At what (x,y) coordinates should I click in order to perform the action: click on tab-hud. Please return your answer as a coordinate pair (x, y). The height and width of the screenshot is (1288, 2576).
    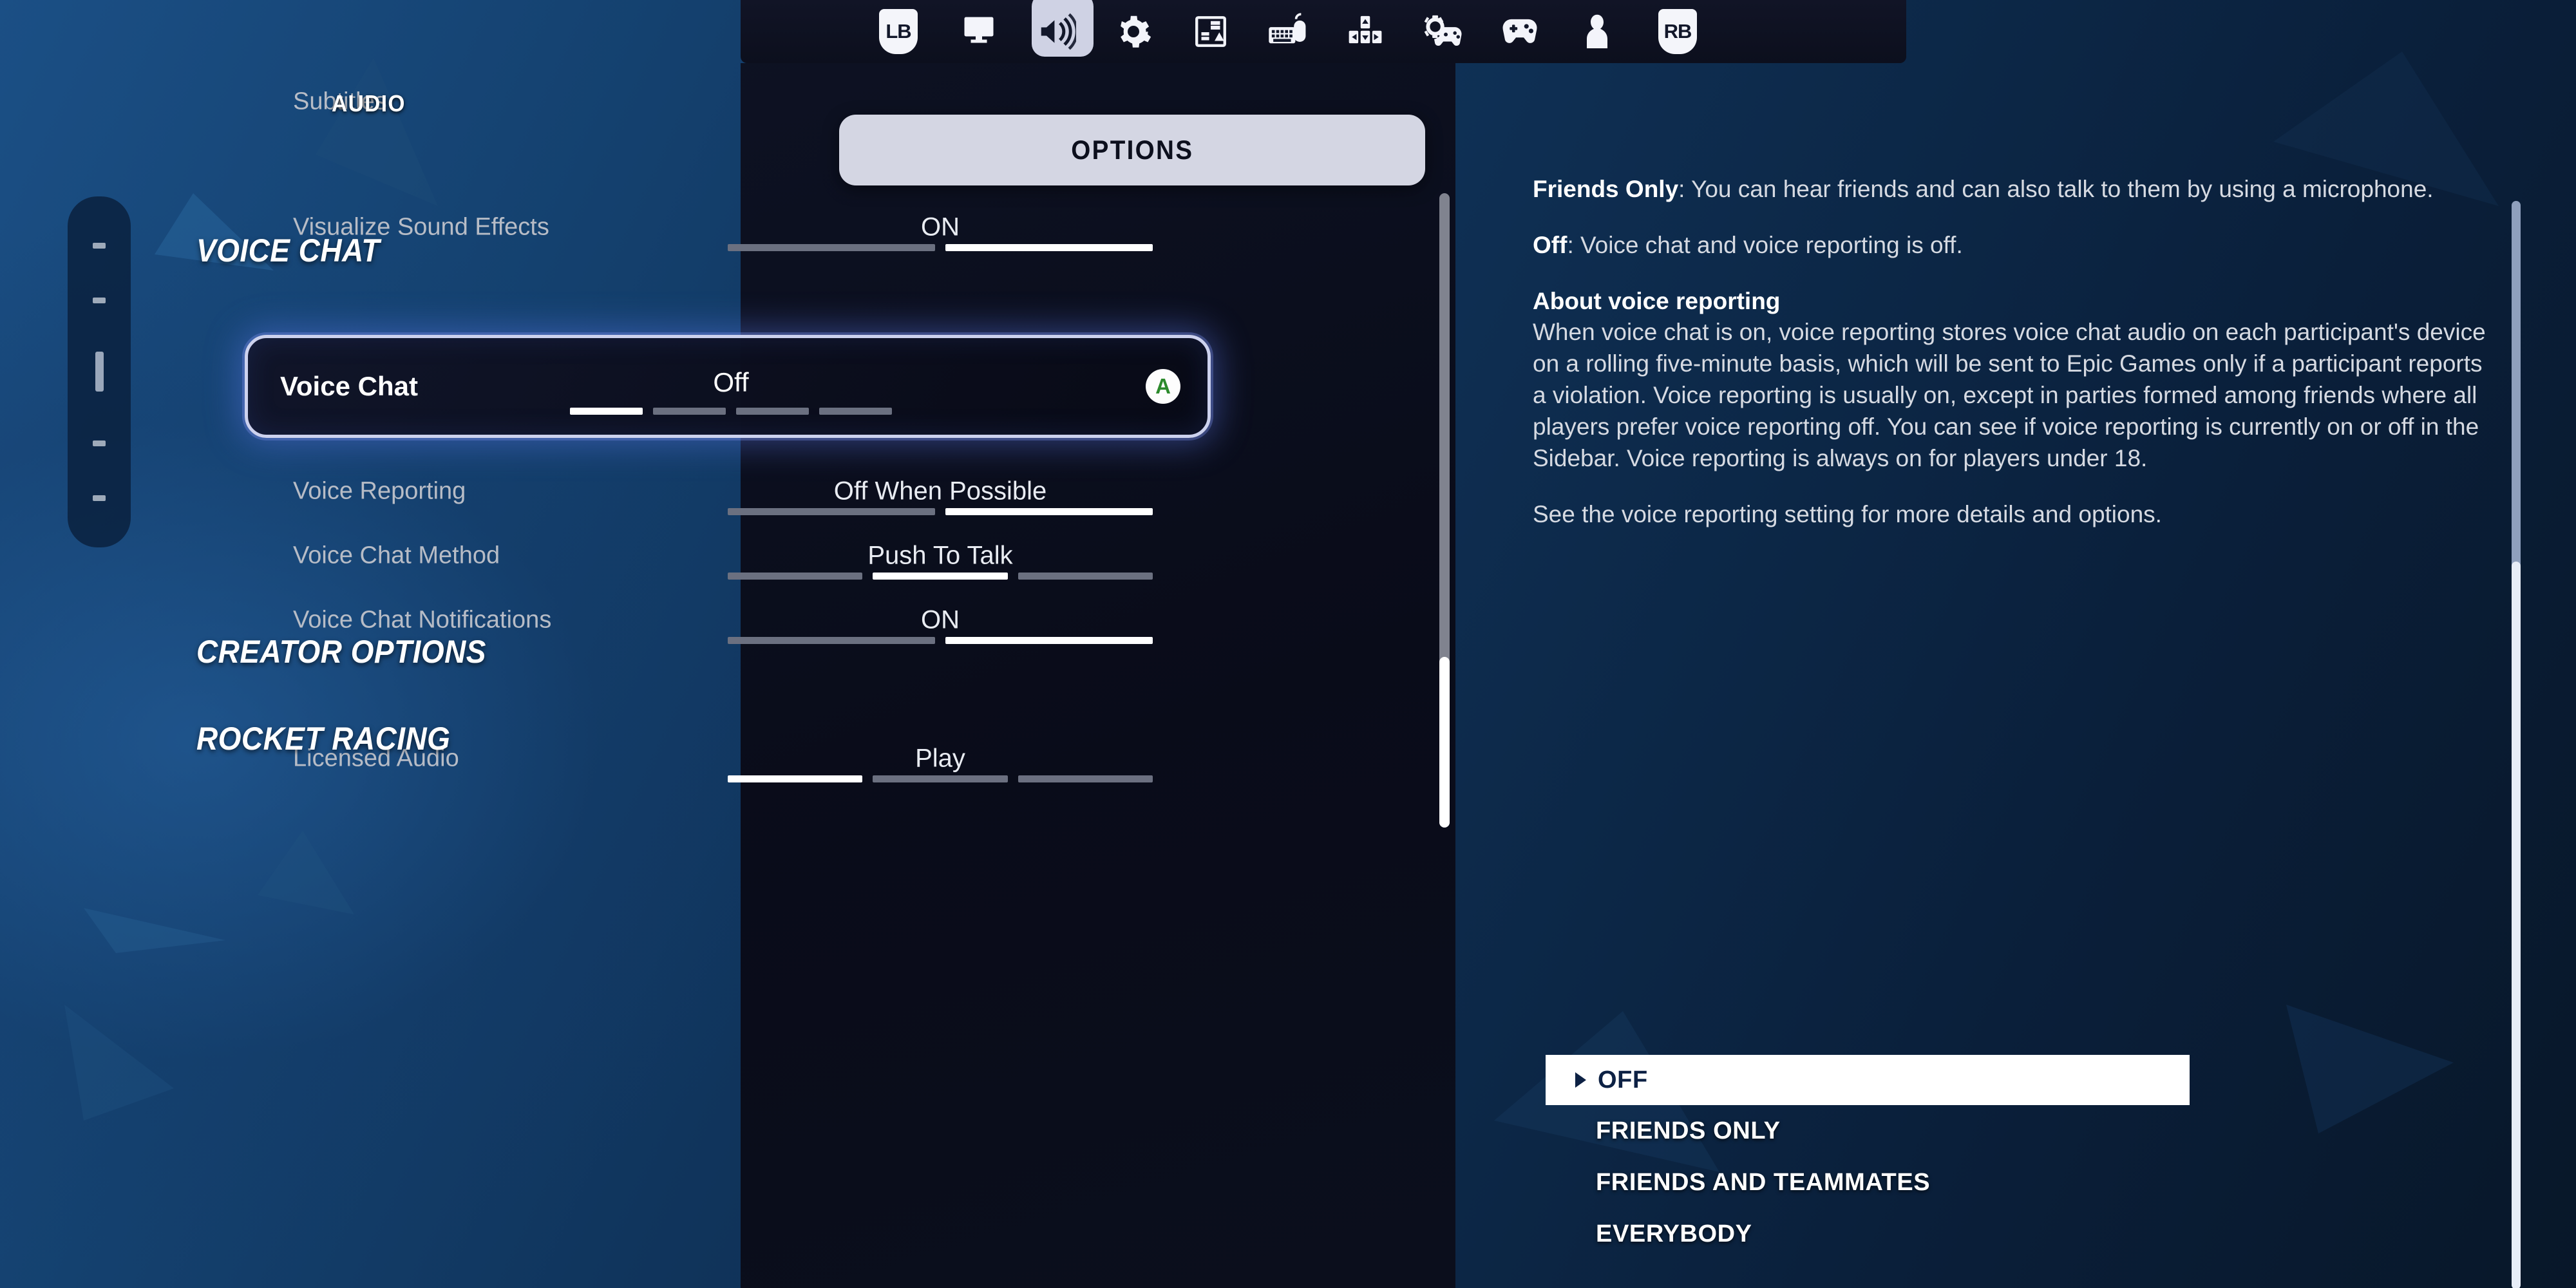
    Looking at the image, I should click on (1210, 32).